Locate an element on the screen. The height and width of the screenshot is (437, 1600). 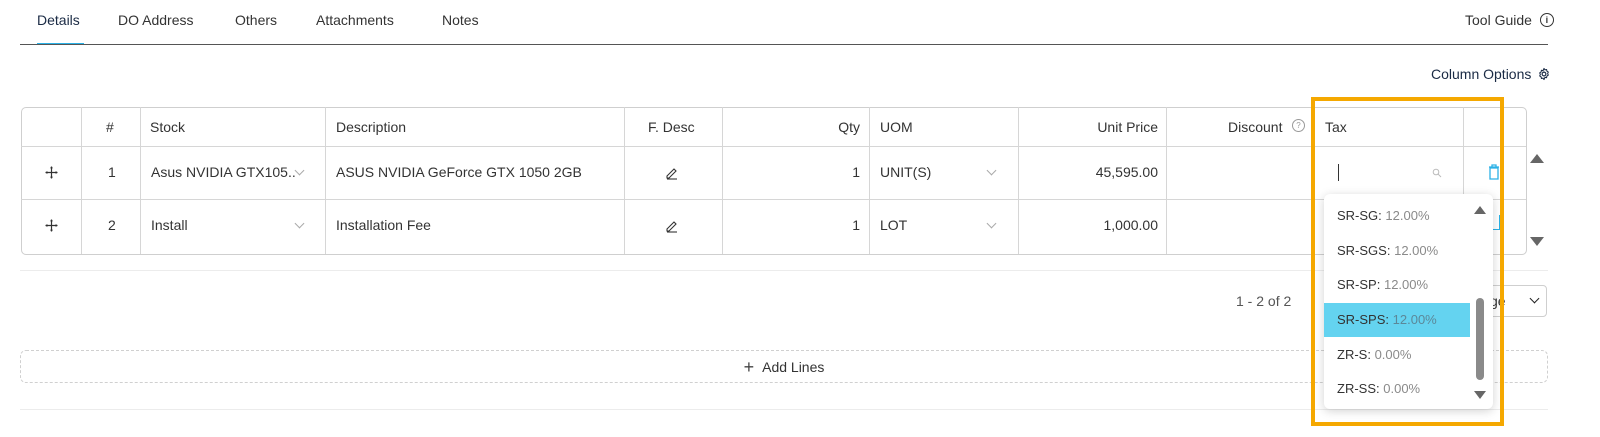
unit-price-field: 45,595.00 is located at coordinates (1099, 172).